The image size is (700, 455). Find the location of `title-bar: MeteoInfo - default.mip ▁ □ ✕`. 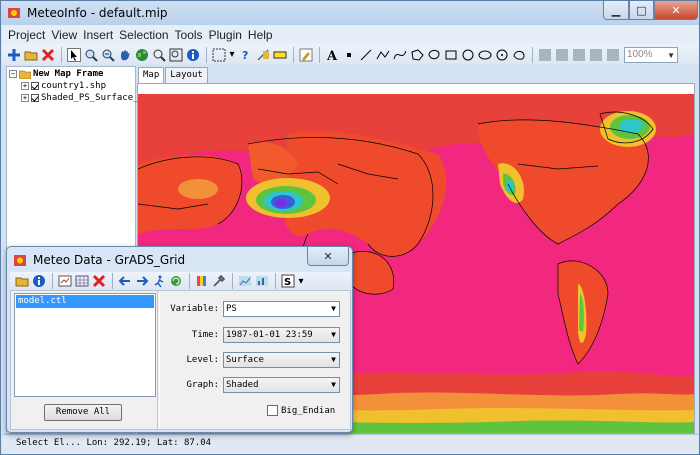

title-bar: MeteoInfo - default.mip ▁ □ ✕ is located at coordinates (350, 13).